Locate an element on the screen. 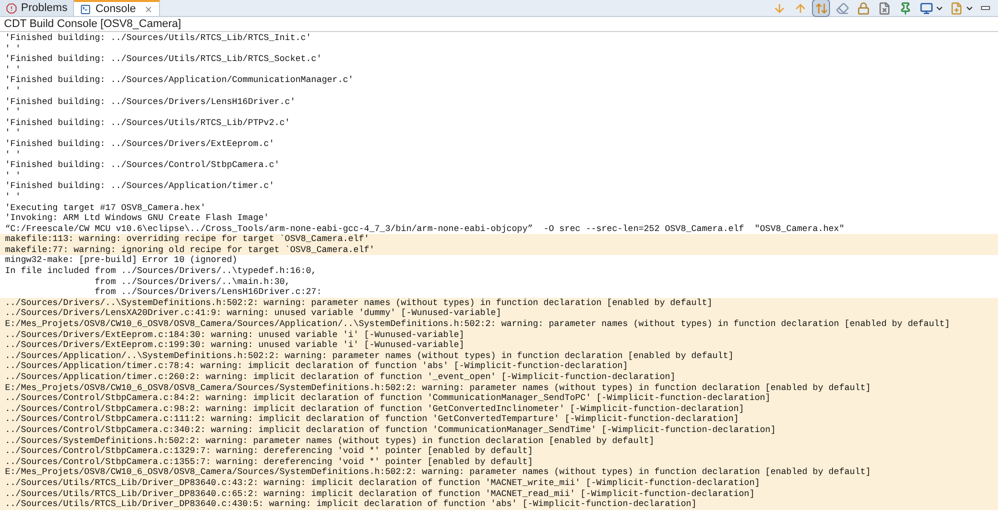  problems-icon is located at coordinates (11, 8).